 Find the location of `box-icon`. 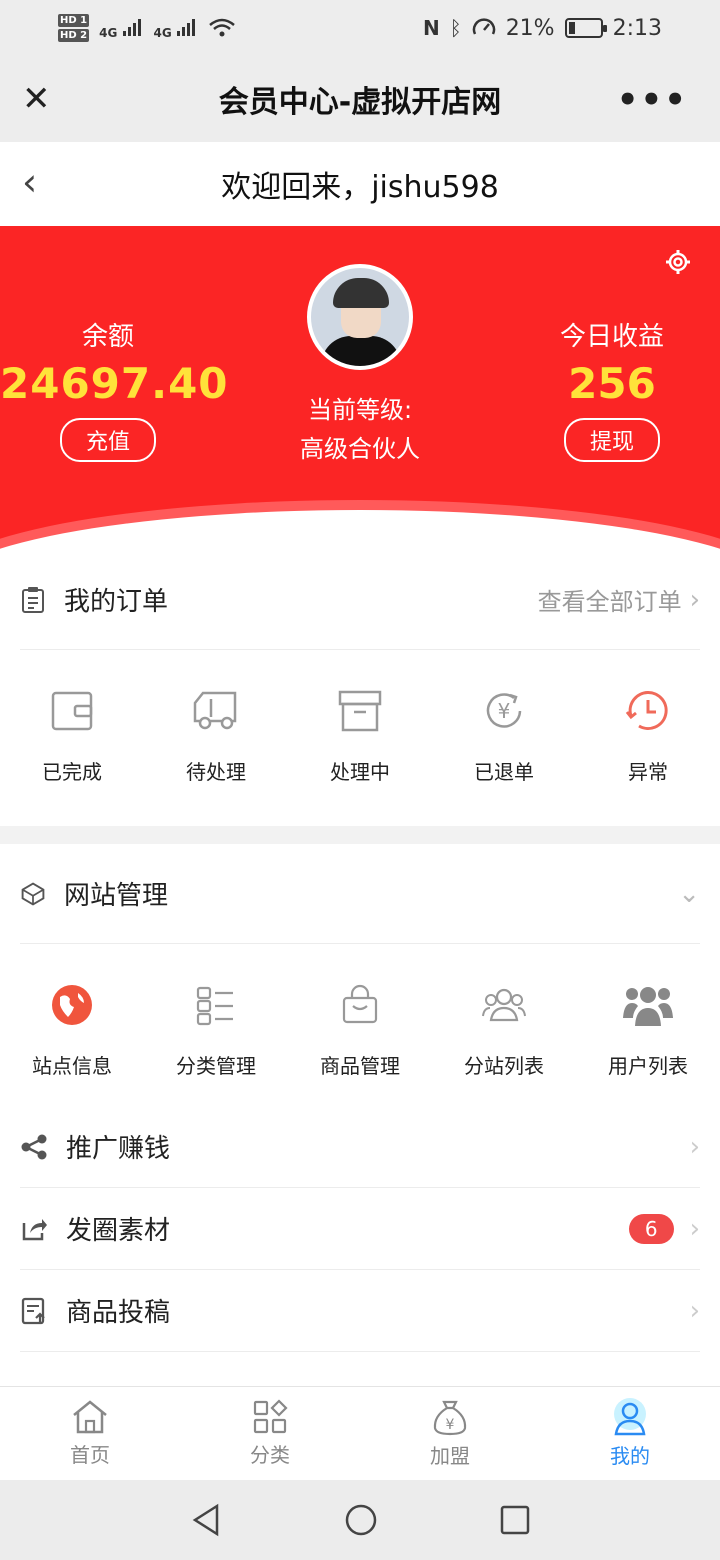

box-icon is located at coordinates (360, 711).